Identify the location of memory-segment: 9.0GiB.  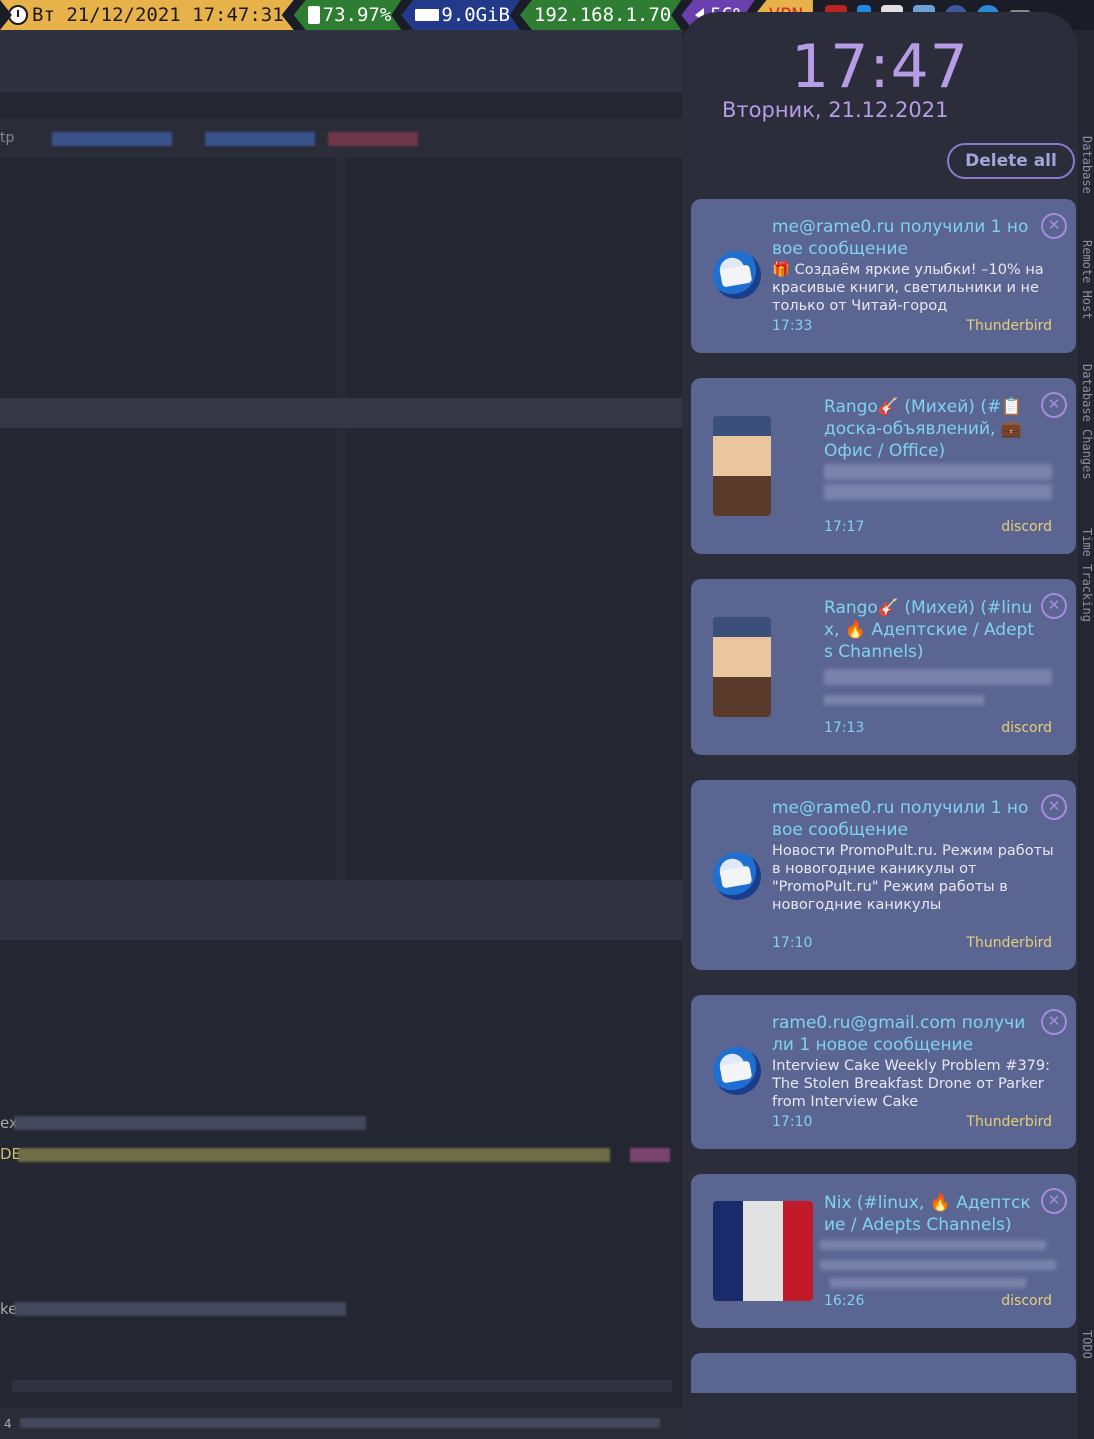
(460, 15).